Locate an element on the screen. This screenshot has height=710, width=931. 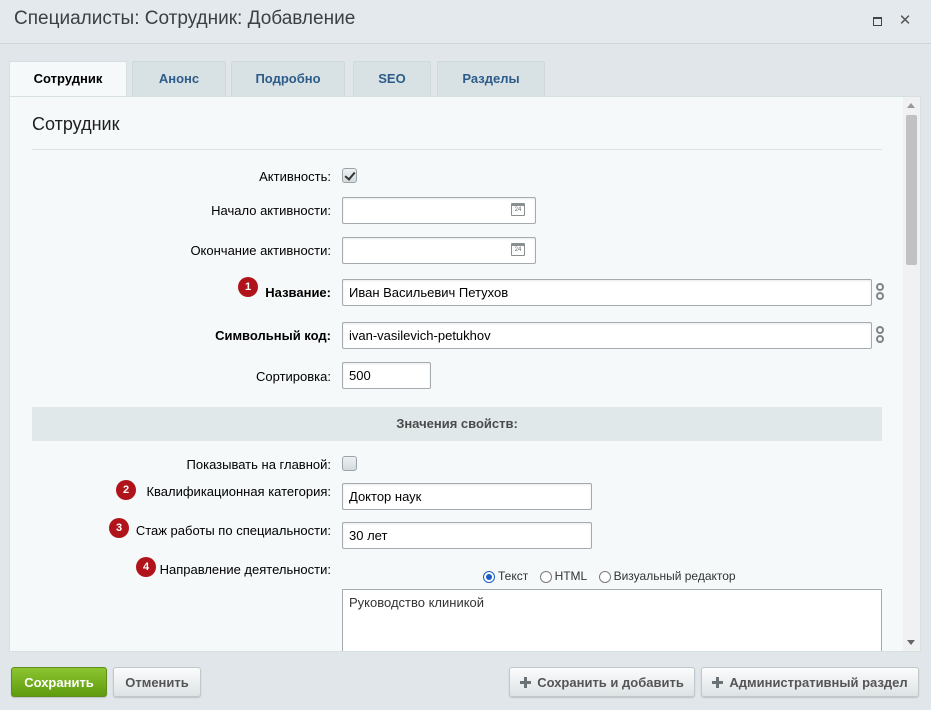
category-label: Квалификационная категория: is located at coordinates (238, 491).